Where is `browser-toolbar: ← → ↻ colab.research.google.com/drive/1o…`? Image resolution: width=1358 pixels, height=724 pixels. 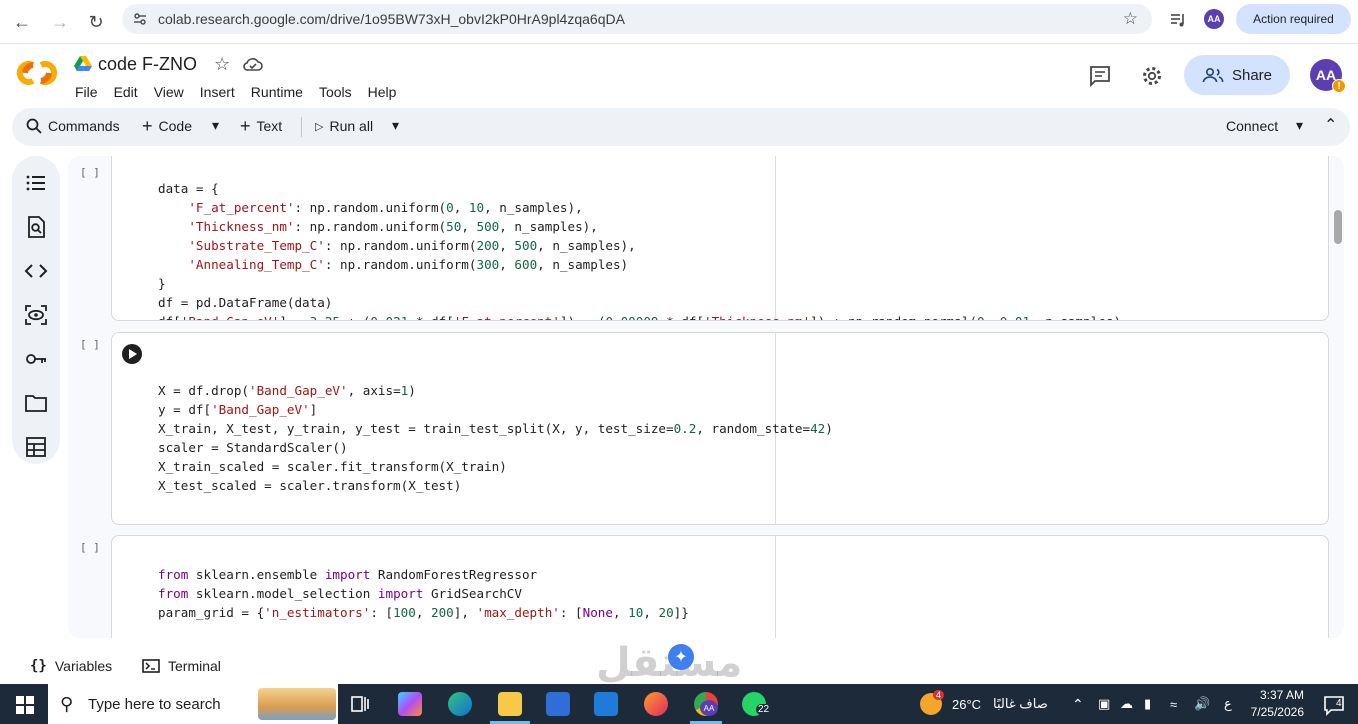
browser-toolbar: ← → ↻ colab.research.google.com/drive/1o… is located at coordinates (679, 22).